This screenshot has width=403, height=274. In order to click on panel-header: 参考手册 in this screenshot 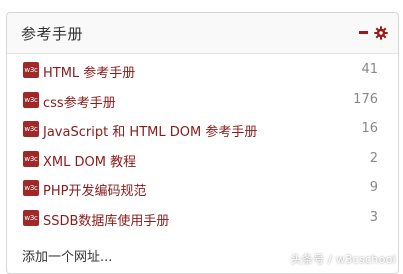, I will do `click(202, 33)`.